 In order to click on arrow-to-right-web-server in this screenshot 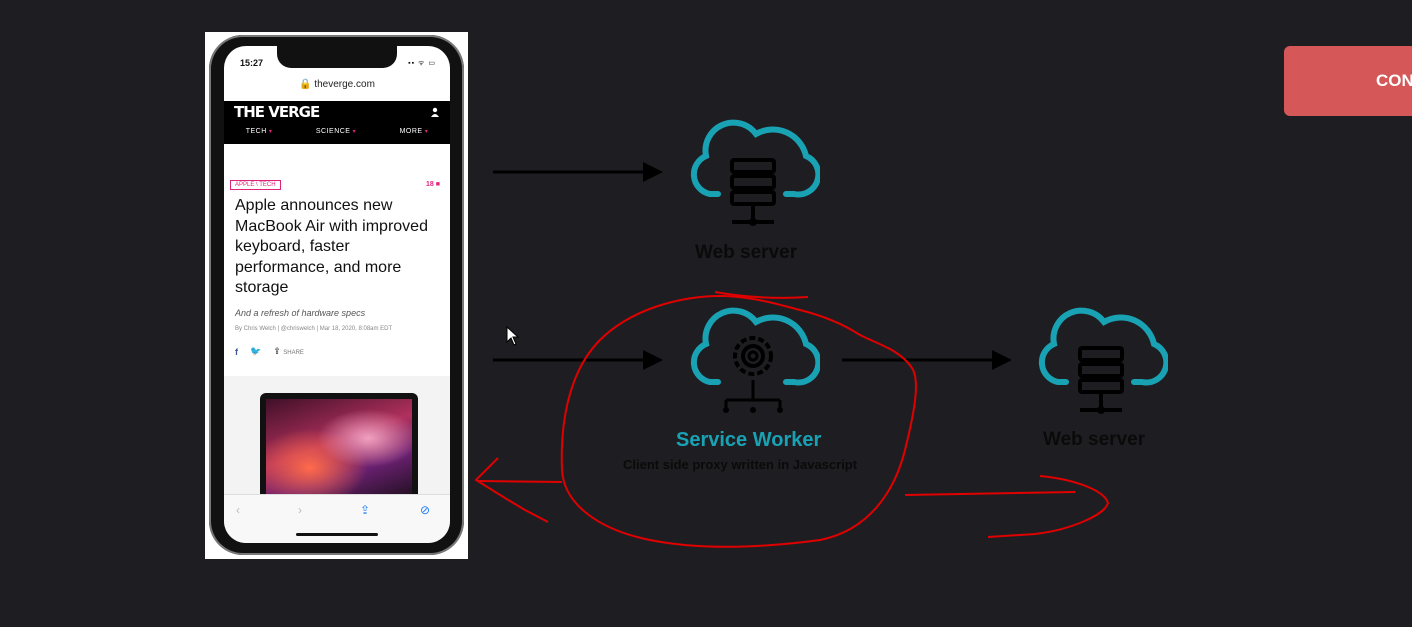, I will do `click(927, 360)`.